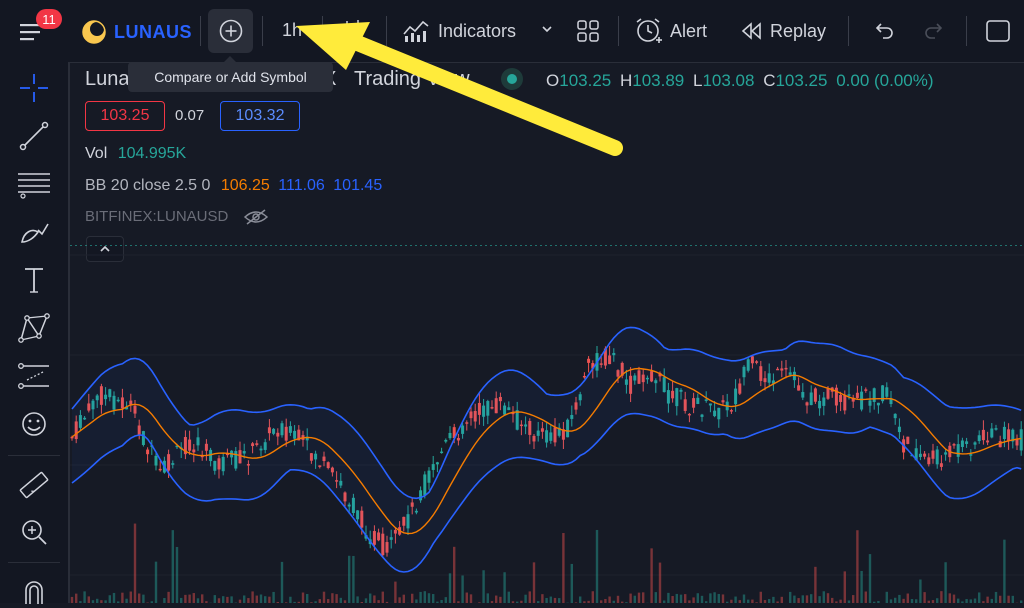 The height and width of the screenshot is (608, 1024). I want to click on redo-button, so click(934, 31).